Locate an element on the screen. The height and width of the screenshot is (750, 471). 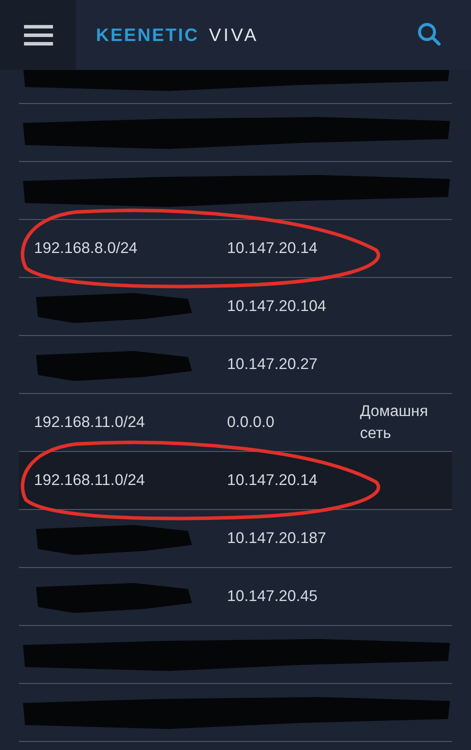
route-row: 10.147.20.27 is located at coordinates (235, 365).